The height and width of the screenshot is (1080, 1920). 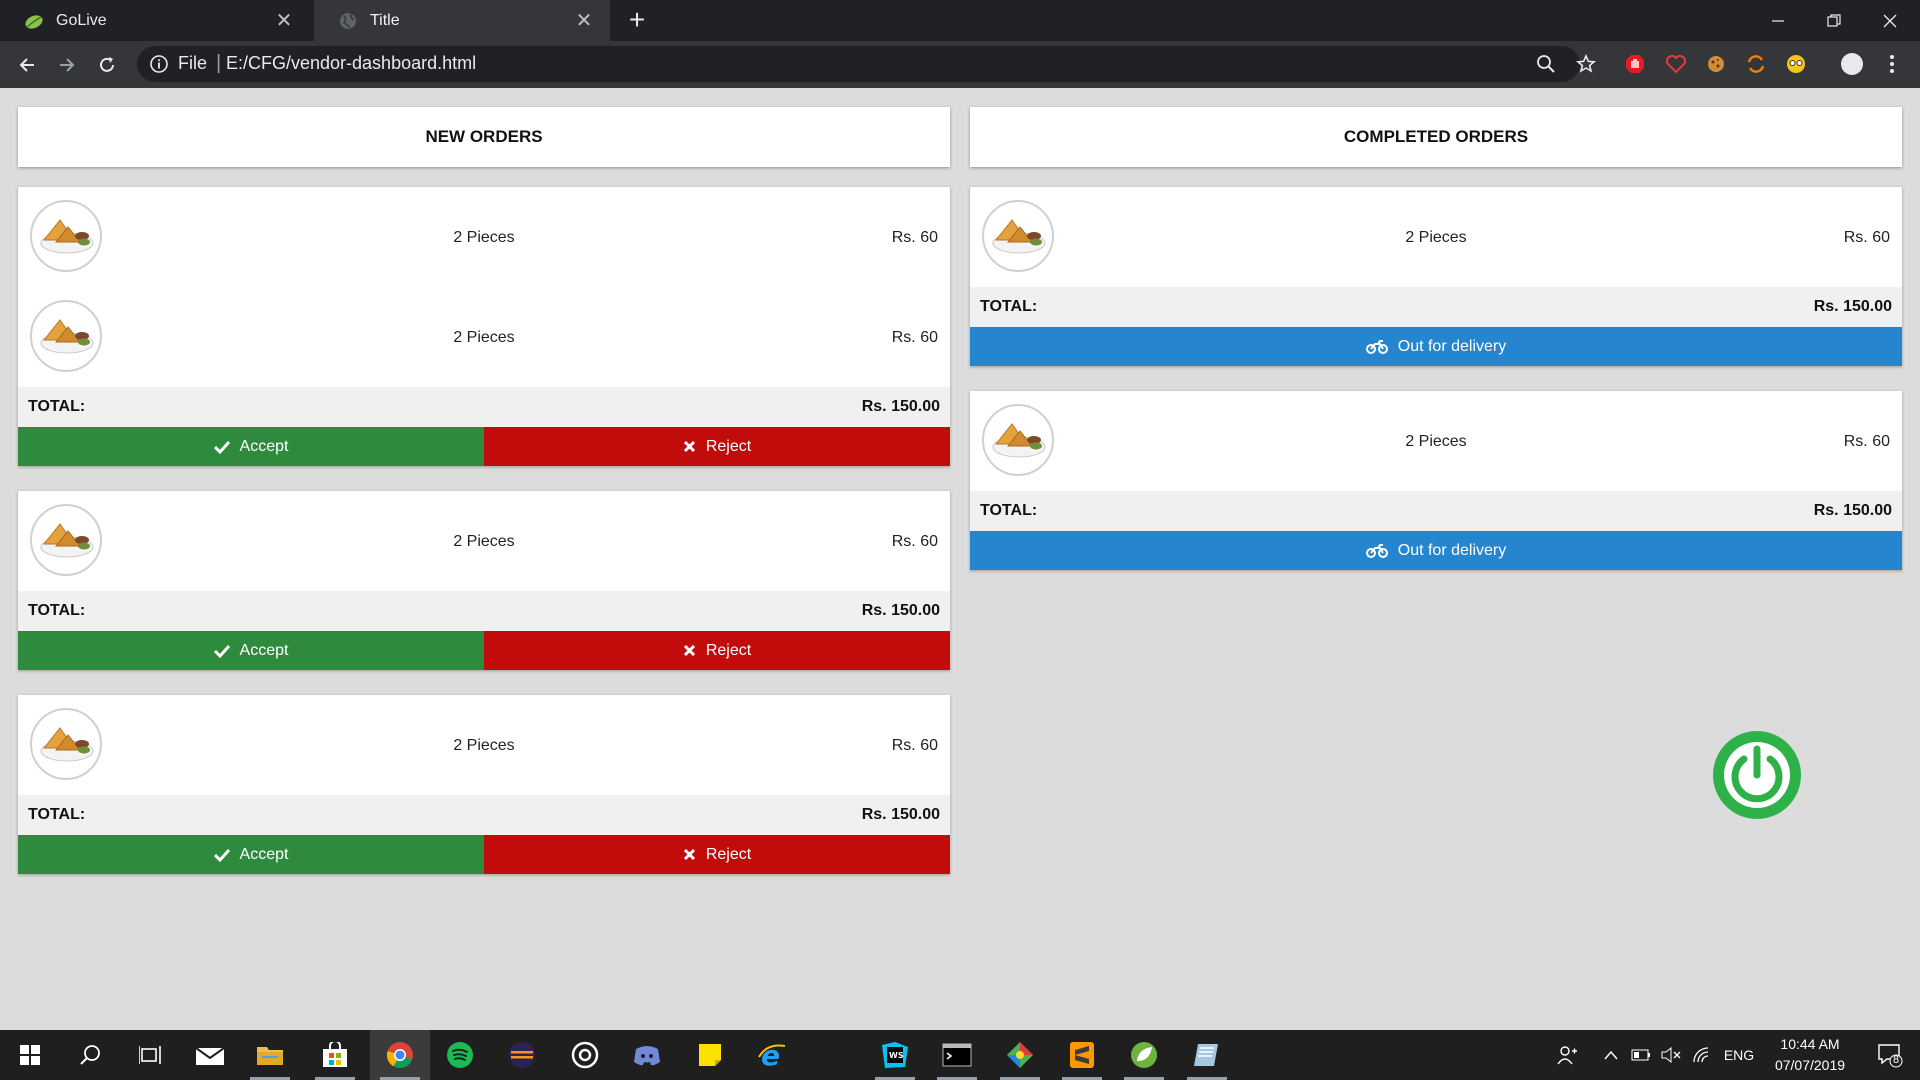 I want to click on tab-title-active: Title ✕, so click(x=462, y=20).